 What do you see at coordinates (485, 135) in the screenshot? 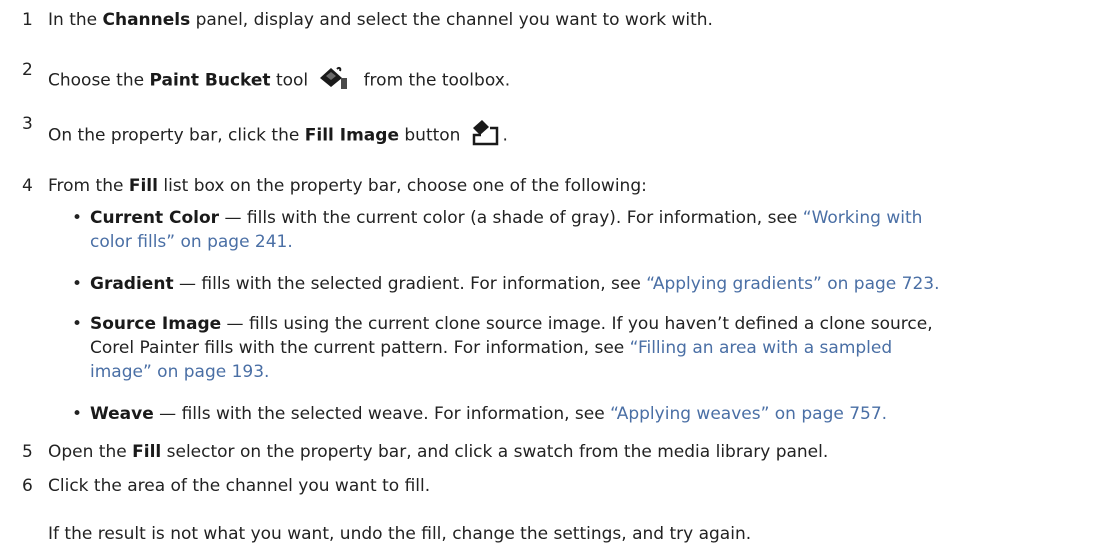
I see `fill-image-icon` at bounding box center [485, 135].